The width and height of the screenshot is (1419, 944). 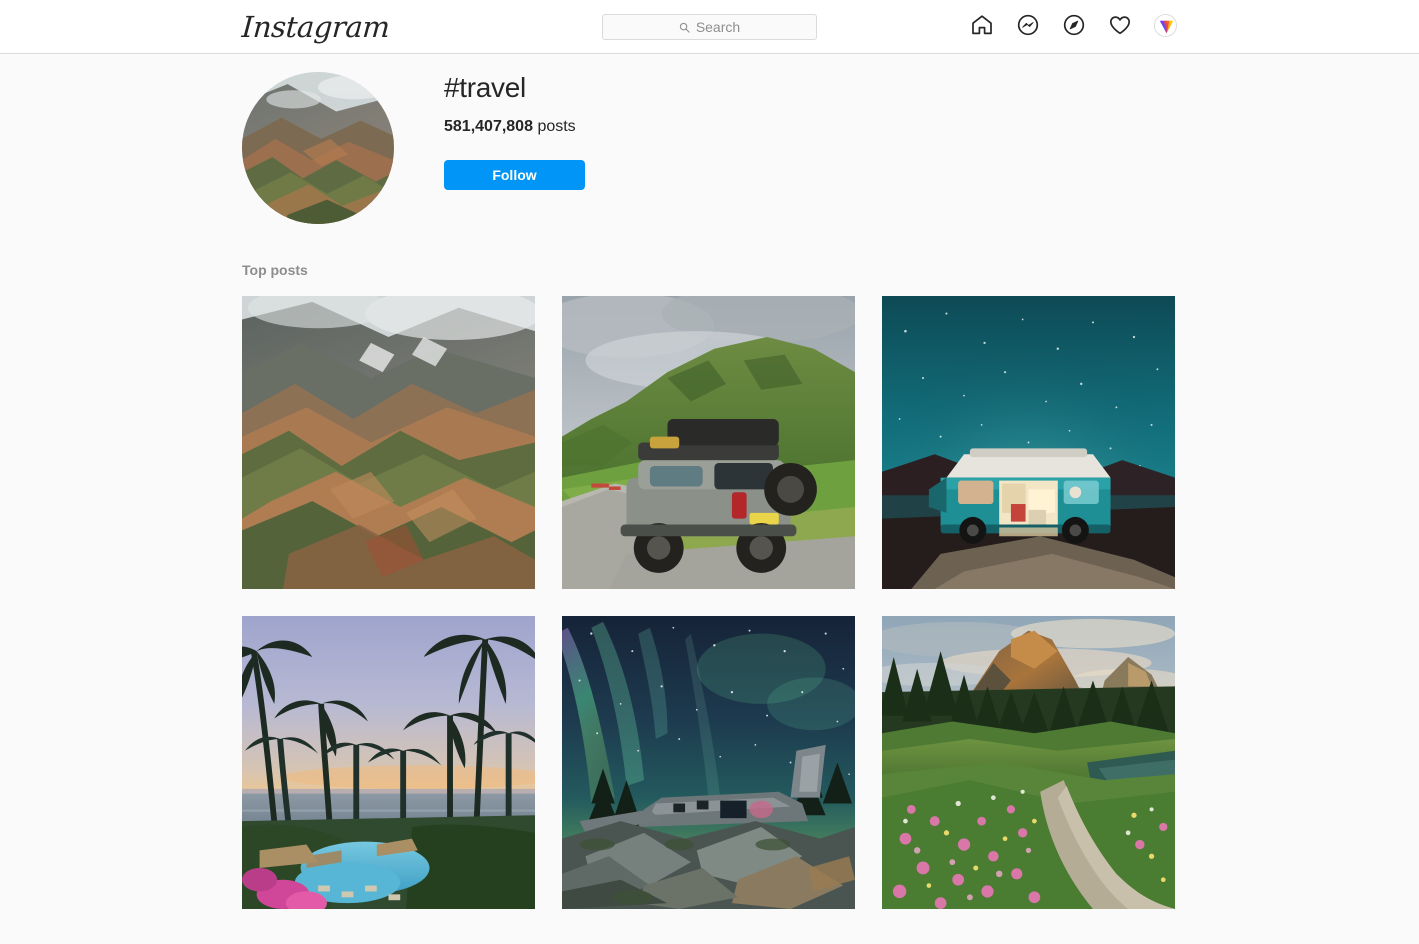 I want to click on post-tile-offroad-suv, so click(x=708, y=442).